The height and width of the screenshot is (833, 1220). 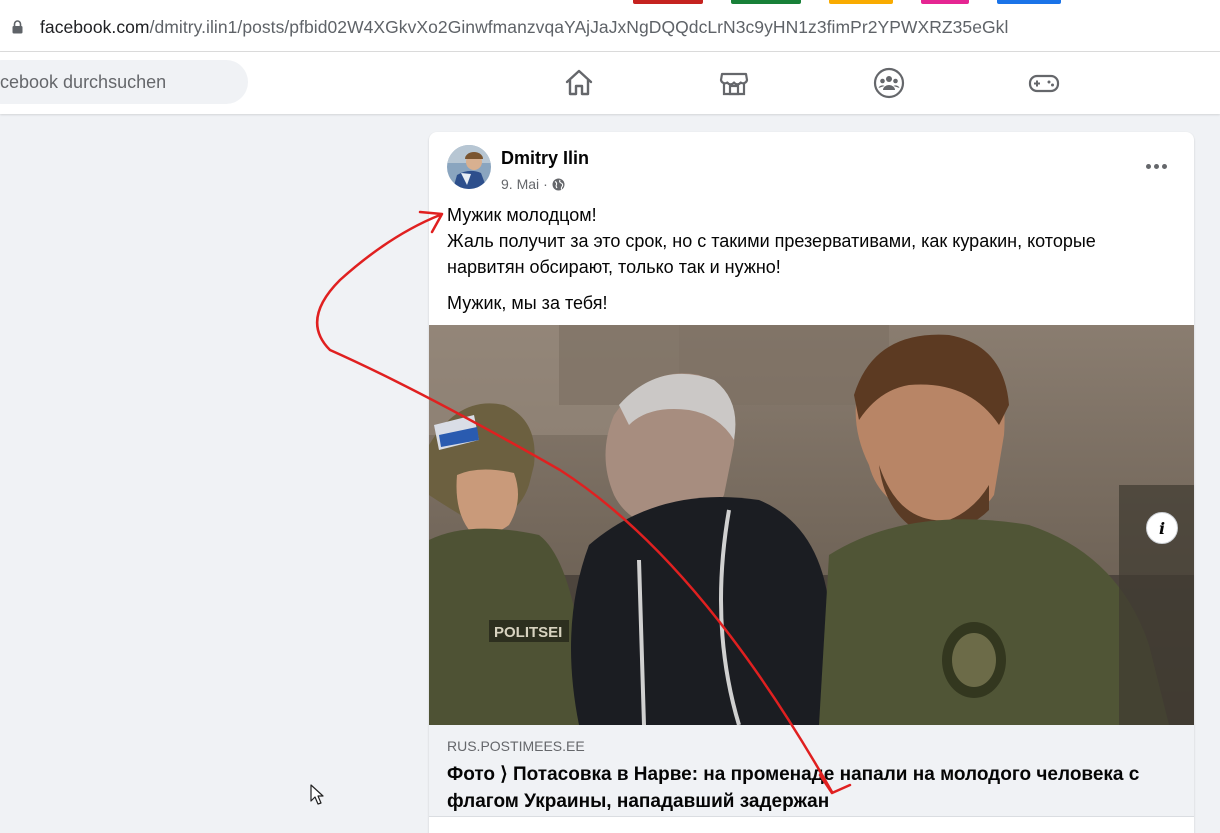 What do you see at coordinates (527, 303) in the screenshot?
I see `post-text-line: Мужик, мы за тебя!` at bounding box center [527, 303].